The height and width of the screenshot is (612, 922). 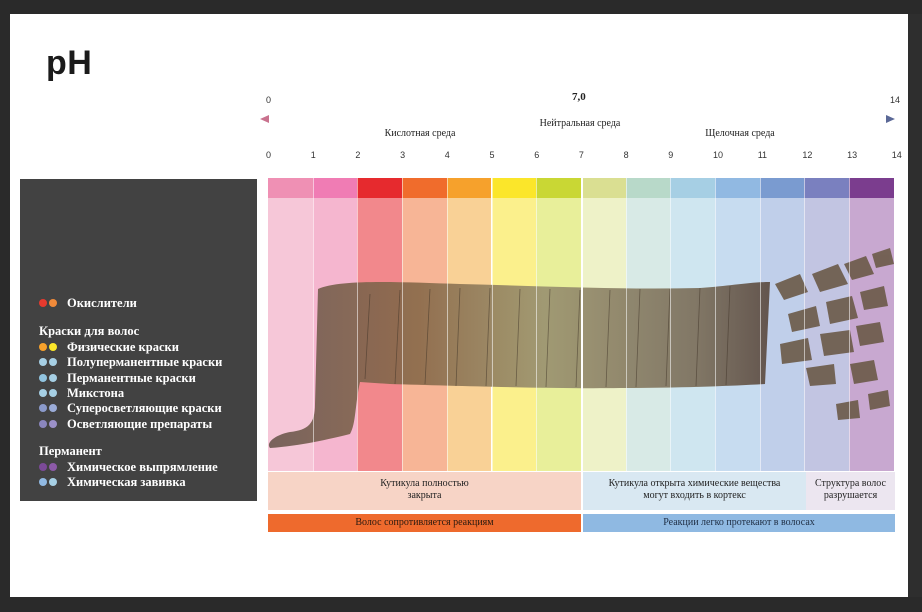 What do you see at coordinates (144, 408) in the screenshot?
I see `legend-item-label: Суперосветляющие краски` at bounding box center [144, 408].